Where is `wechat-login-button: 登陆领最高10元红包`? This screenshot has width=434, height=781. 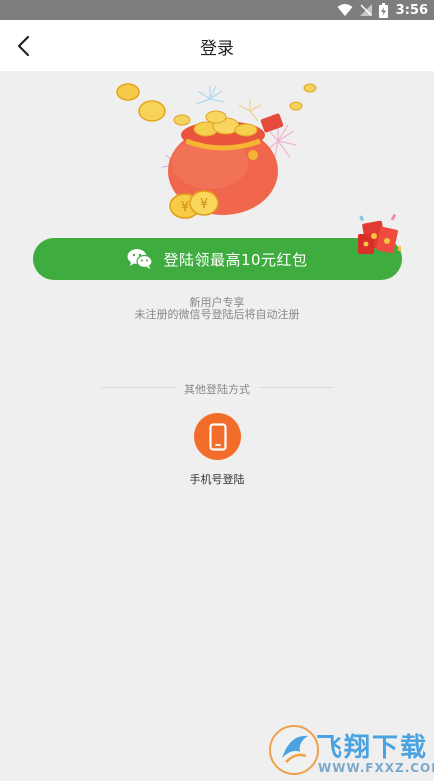
wechat-login-button: 登陆领最高10元红包 is located at coordinates (217, 259).